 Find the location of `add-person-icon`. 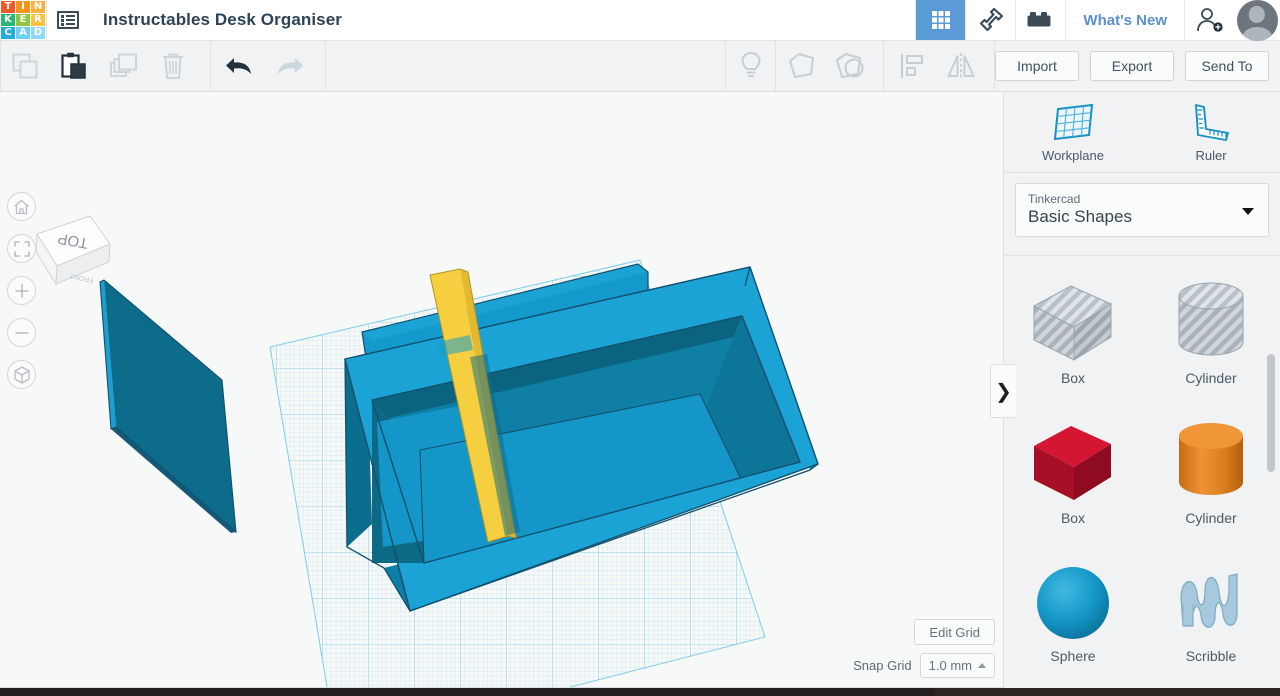

add-person-icon is located at coordinates (1209, 20).